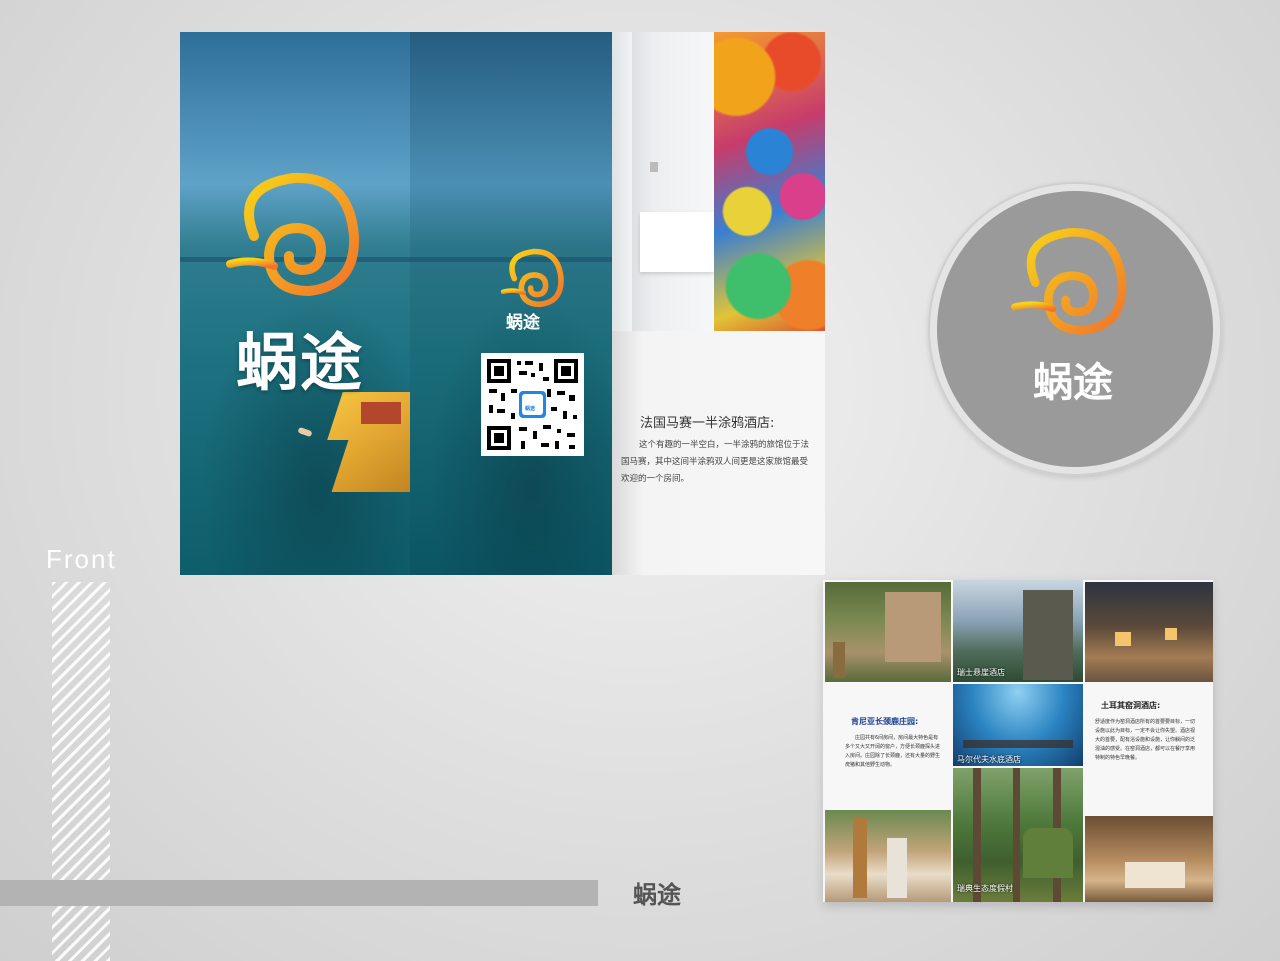 The height and width of the screenshot is (961, 1280). What do you see at coordinates (523, 323) in the screenshot?
I see `small-brand-title: 蜗途` at bounding box center [523, 323].